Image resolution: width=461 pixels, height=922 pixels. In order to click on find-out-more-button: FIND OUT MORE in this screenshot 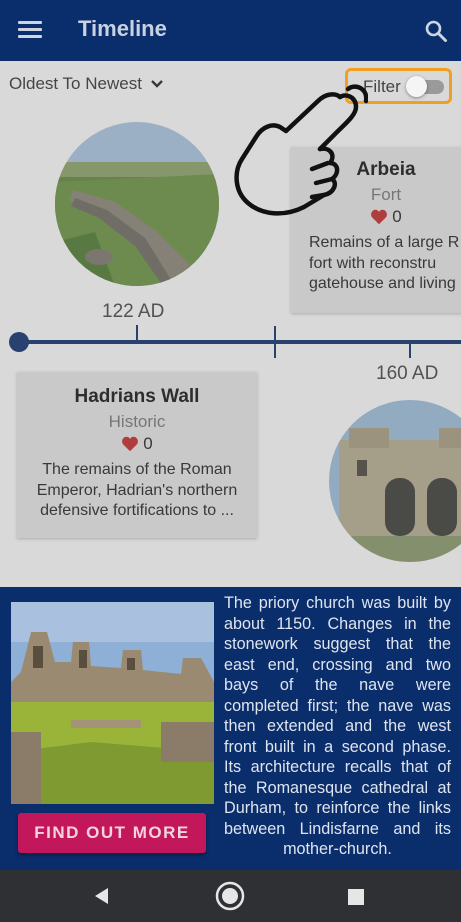, I will do `click(112, 833)`.